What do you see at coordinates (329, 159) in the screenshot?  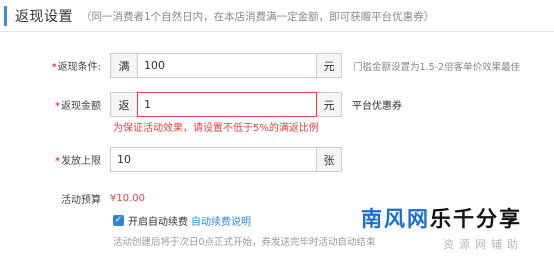 I see `limit-unit: 张` at bounding box center [329, 159].